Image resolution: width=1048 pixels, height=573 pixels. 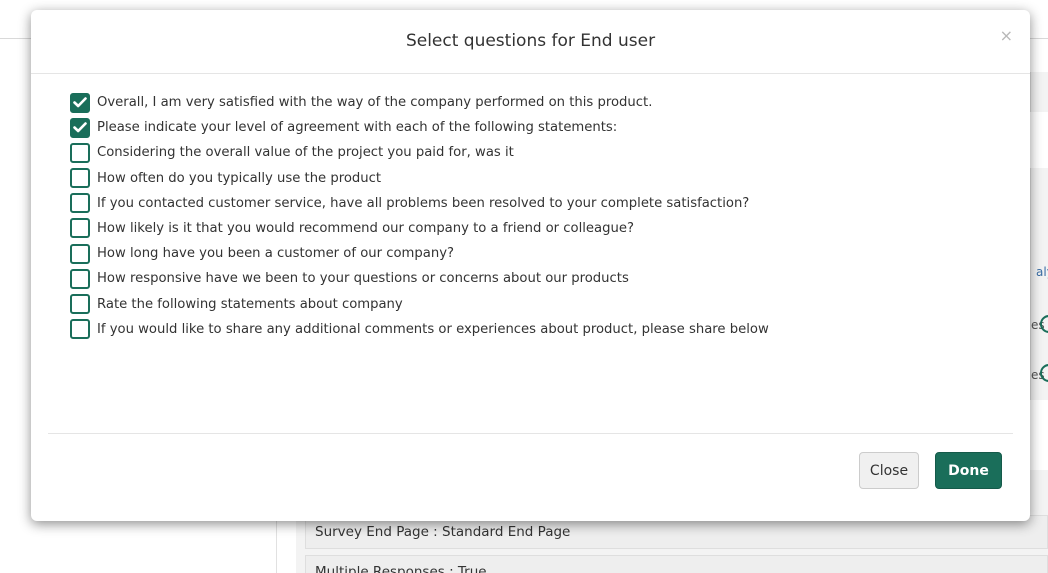 What do you see at coordinates (889, 470) in the screenshot?
I see `close-button: Close` at bounding box center [889, 470].